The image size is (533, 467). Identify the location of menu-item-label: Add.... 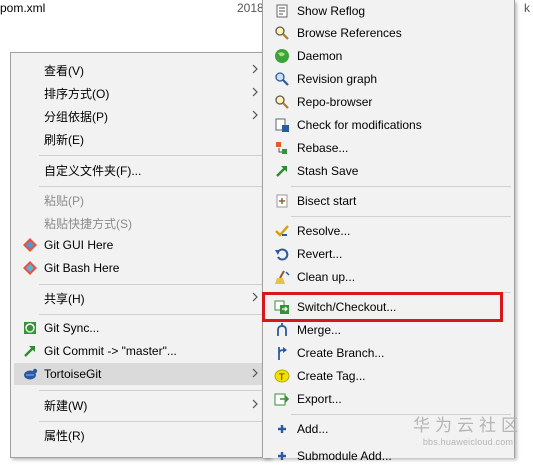
(313, 429).